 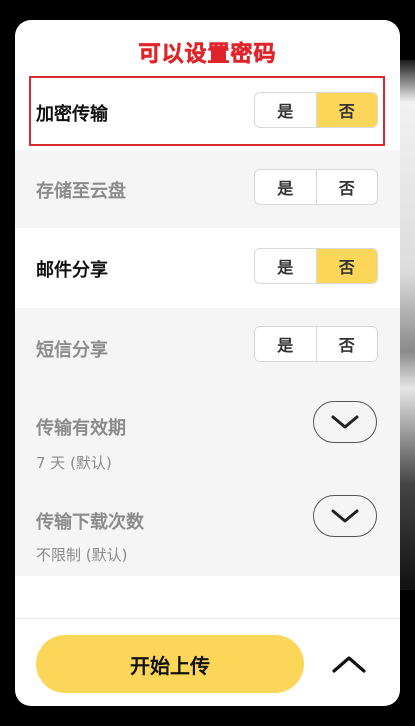 What do you see at coordinates (207, 268) in the screenshot?
I see `option-row-email: 邮件分享 是 否` at bounding box center [207, 268].